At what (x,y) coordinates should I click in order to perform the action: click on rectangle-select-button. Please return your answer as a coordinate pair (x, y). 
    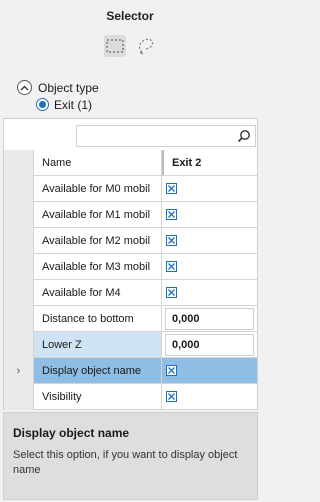
    Looking at the image, I should click on (115, 46).